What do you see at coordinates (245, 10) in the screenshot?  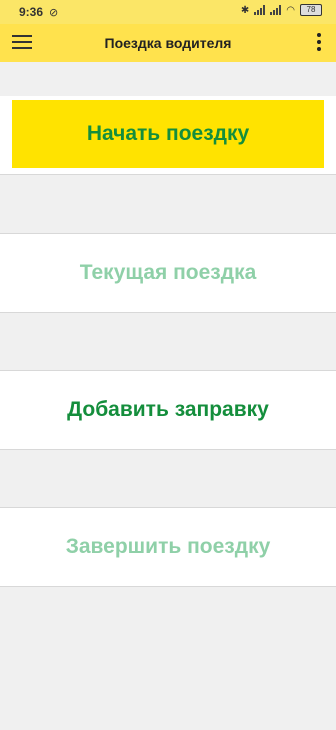 I see `bluetooth-icon: ✱` at bounding box center [245, 10].